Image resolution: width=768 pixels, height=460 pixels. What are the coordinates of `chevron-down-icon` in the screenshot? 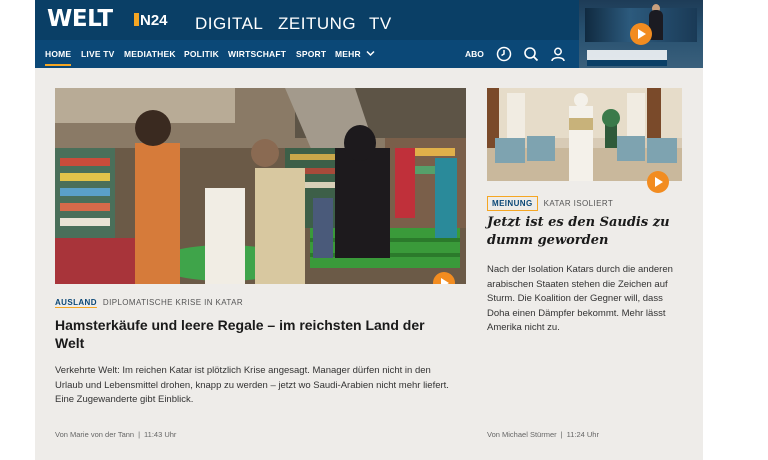 It's located at (370, 53).